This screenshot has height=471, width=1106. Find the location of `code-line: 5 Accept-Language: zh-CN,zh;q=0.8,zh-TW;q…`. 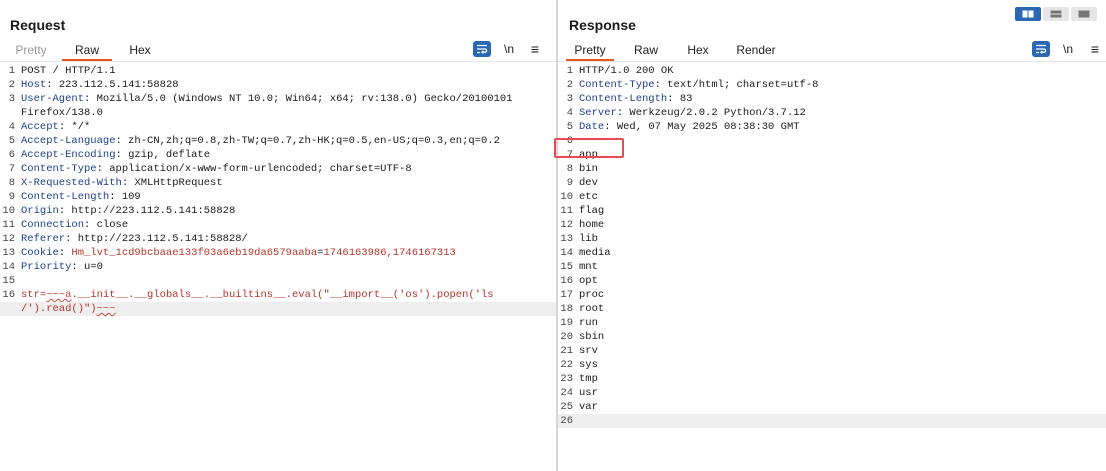

code-line: 5 Accept-Language: zh-CN,zh;q=0.8,zh-TW;q… is located at coordinates (278, 141).